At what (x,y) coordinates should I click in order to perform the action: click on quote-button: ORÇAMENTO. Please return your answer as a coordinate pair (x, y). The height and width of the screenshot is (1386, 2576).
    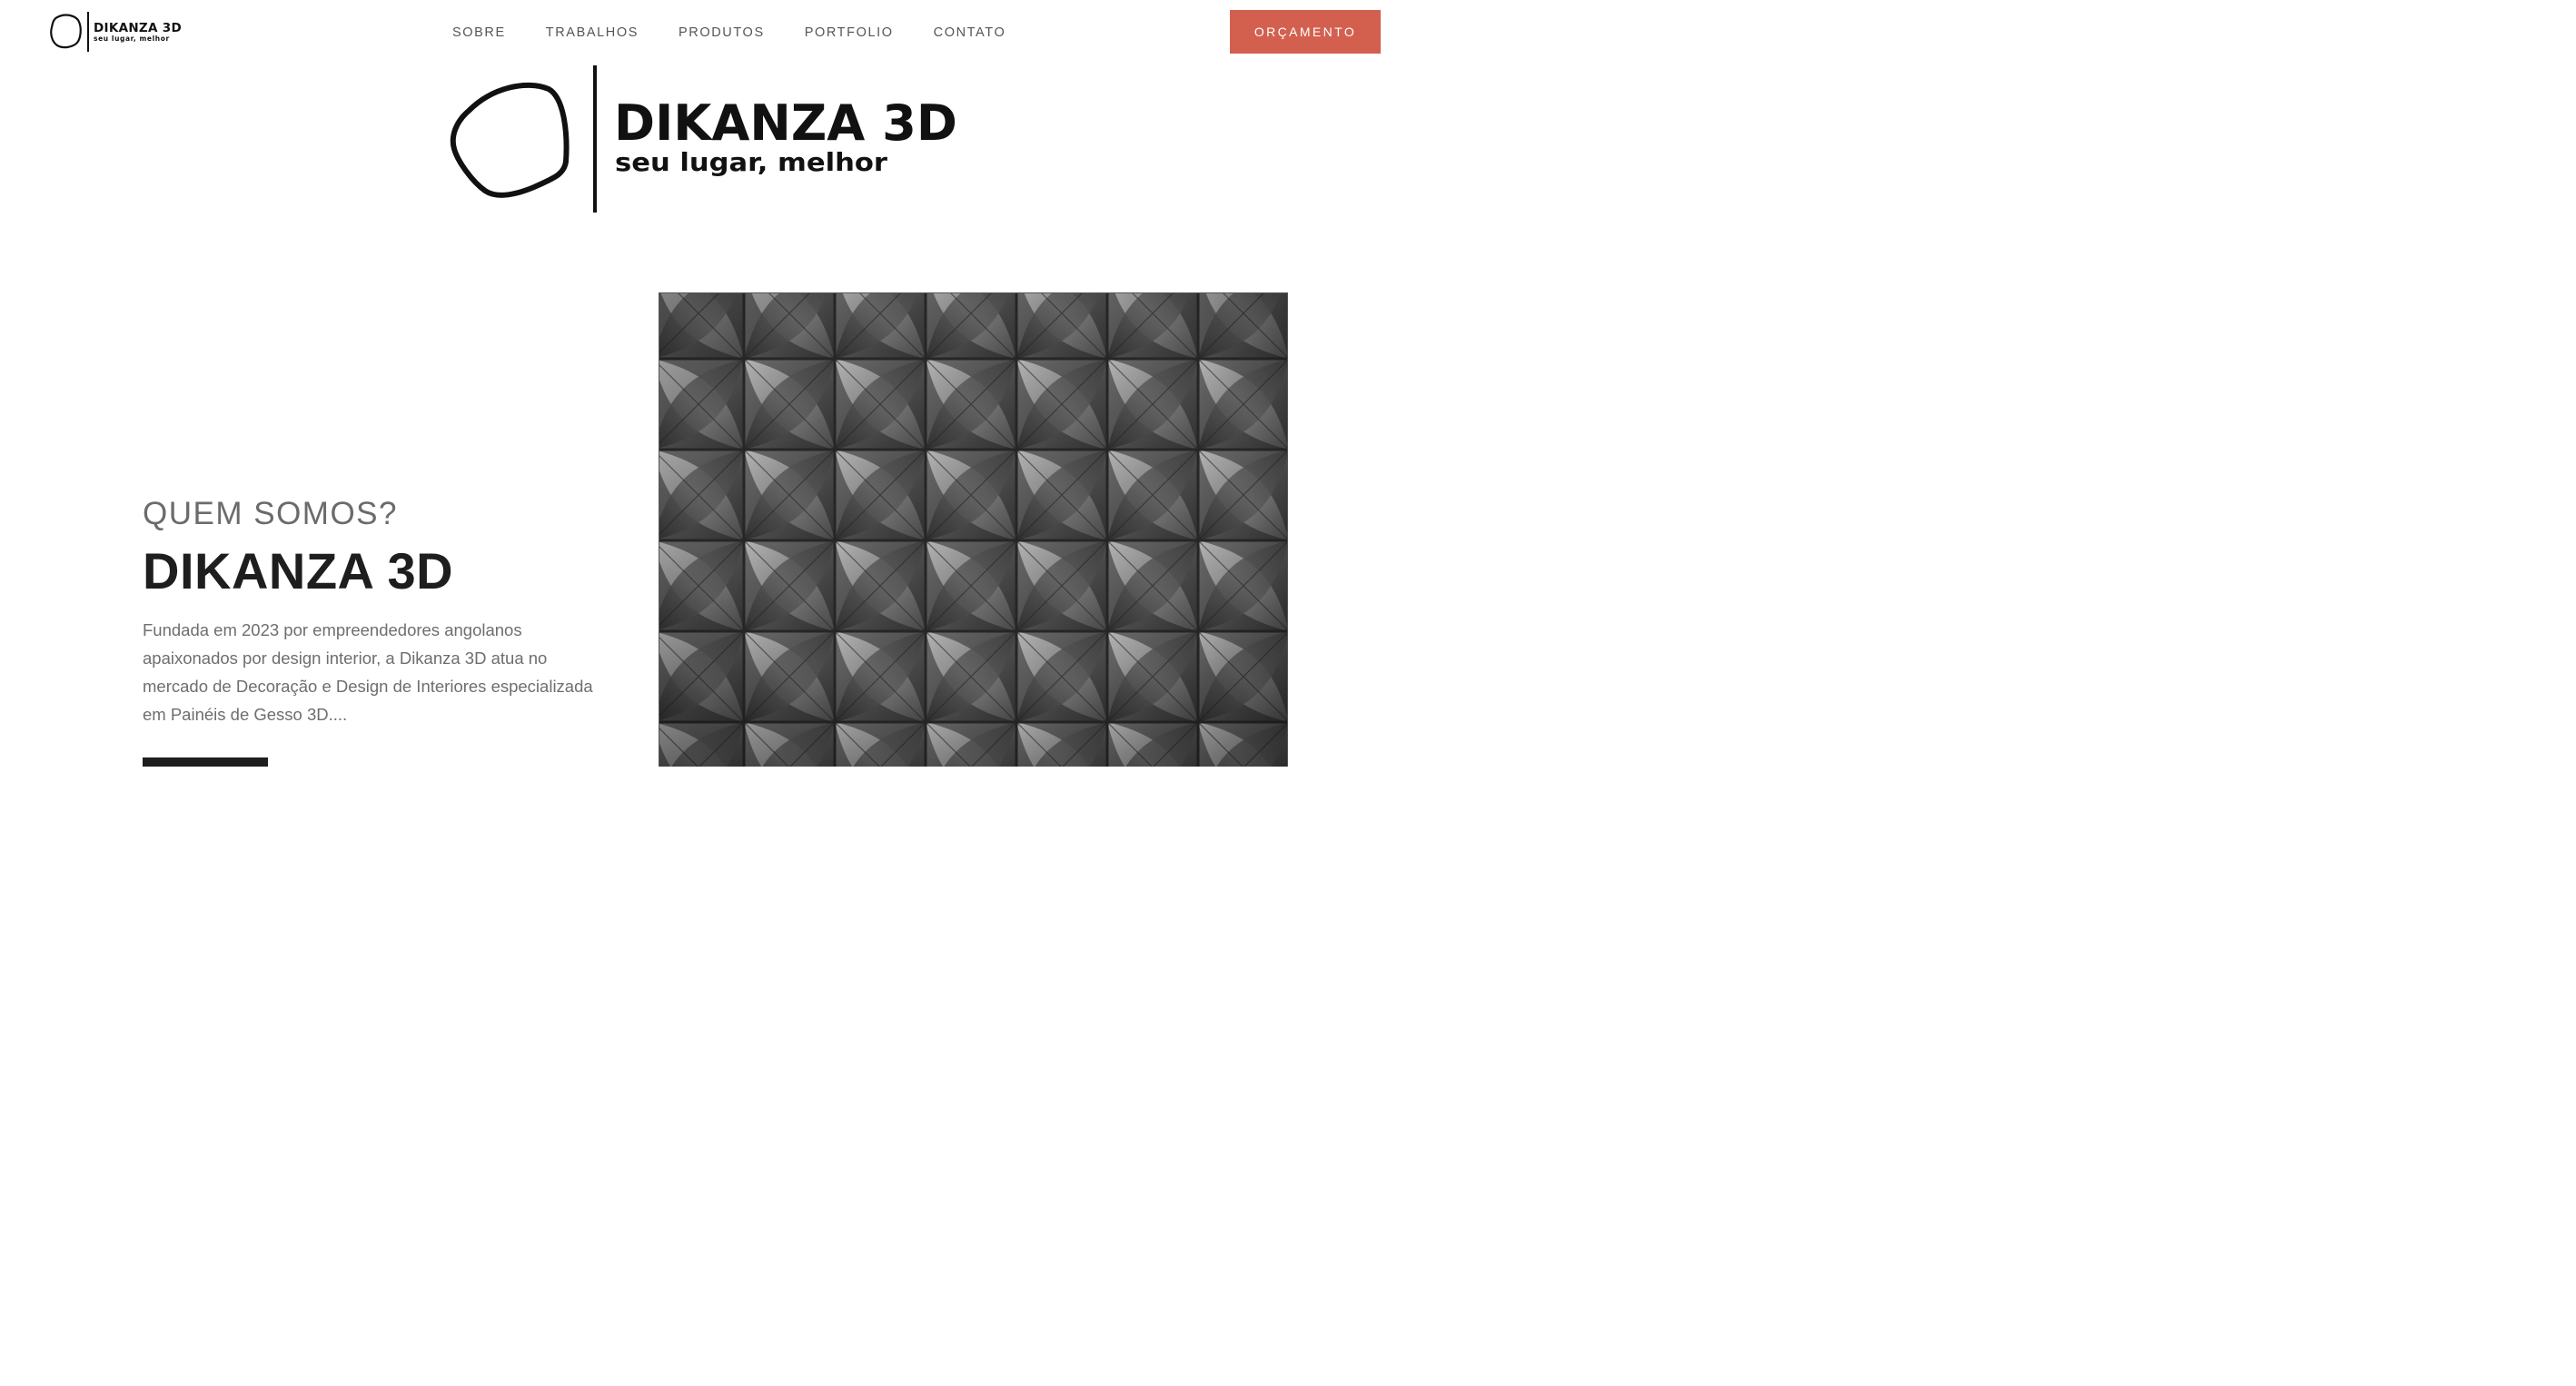
    Looking at the image, I should click on (1305, 32).